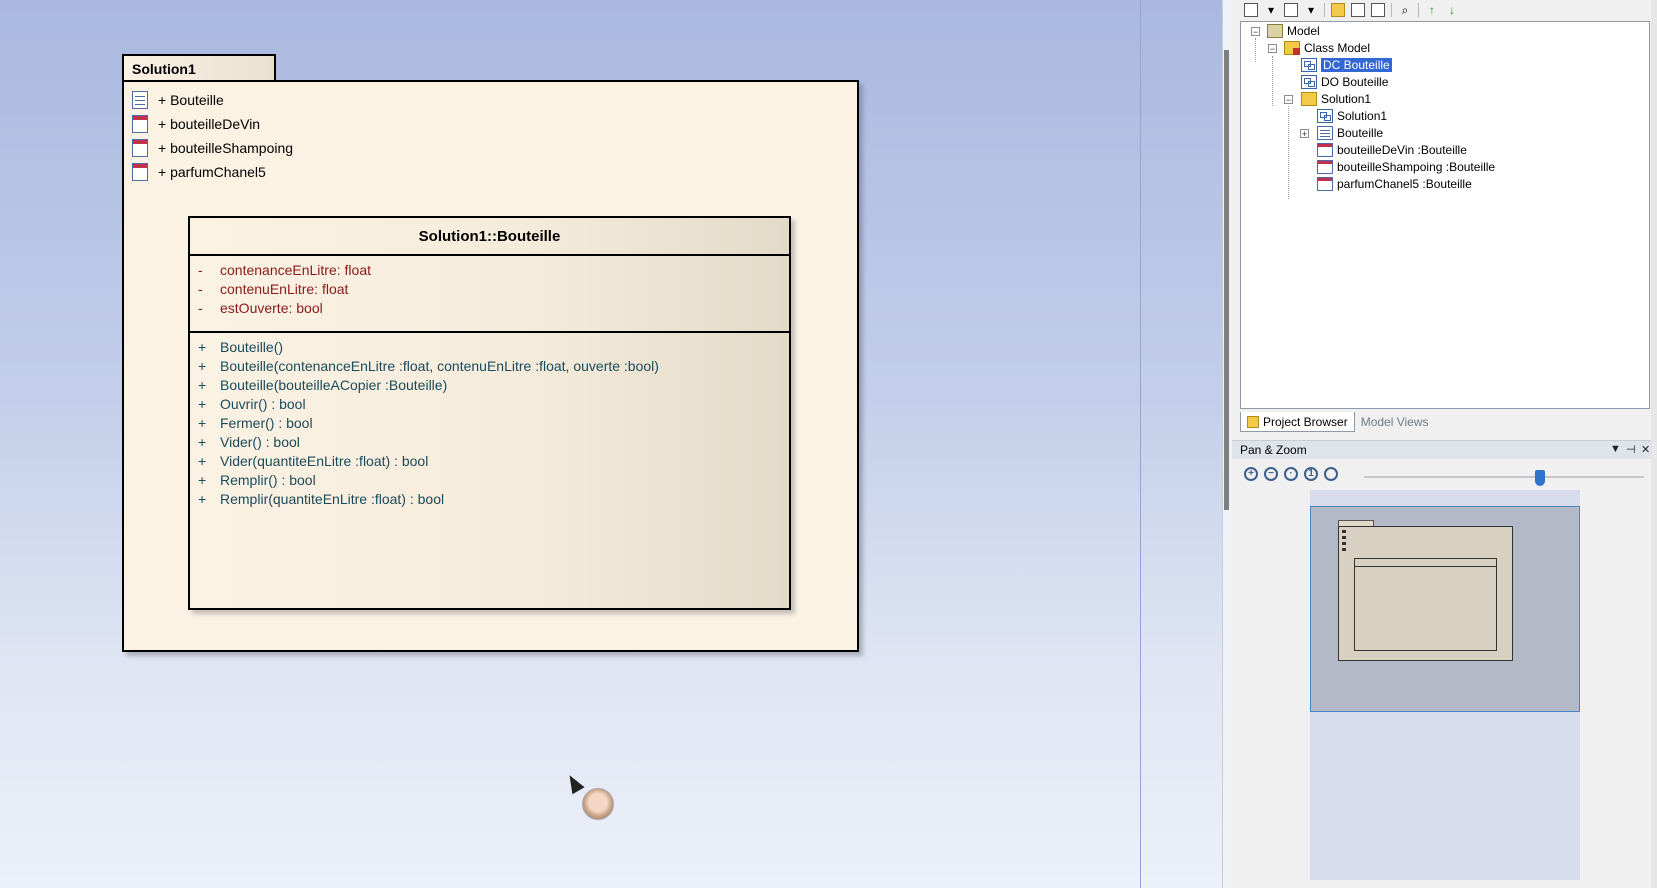 The image size is (1657, 888). I want to click on tree-node-bouteille: Bouteille, so click(1350, 133).